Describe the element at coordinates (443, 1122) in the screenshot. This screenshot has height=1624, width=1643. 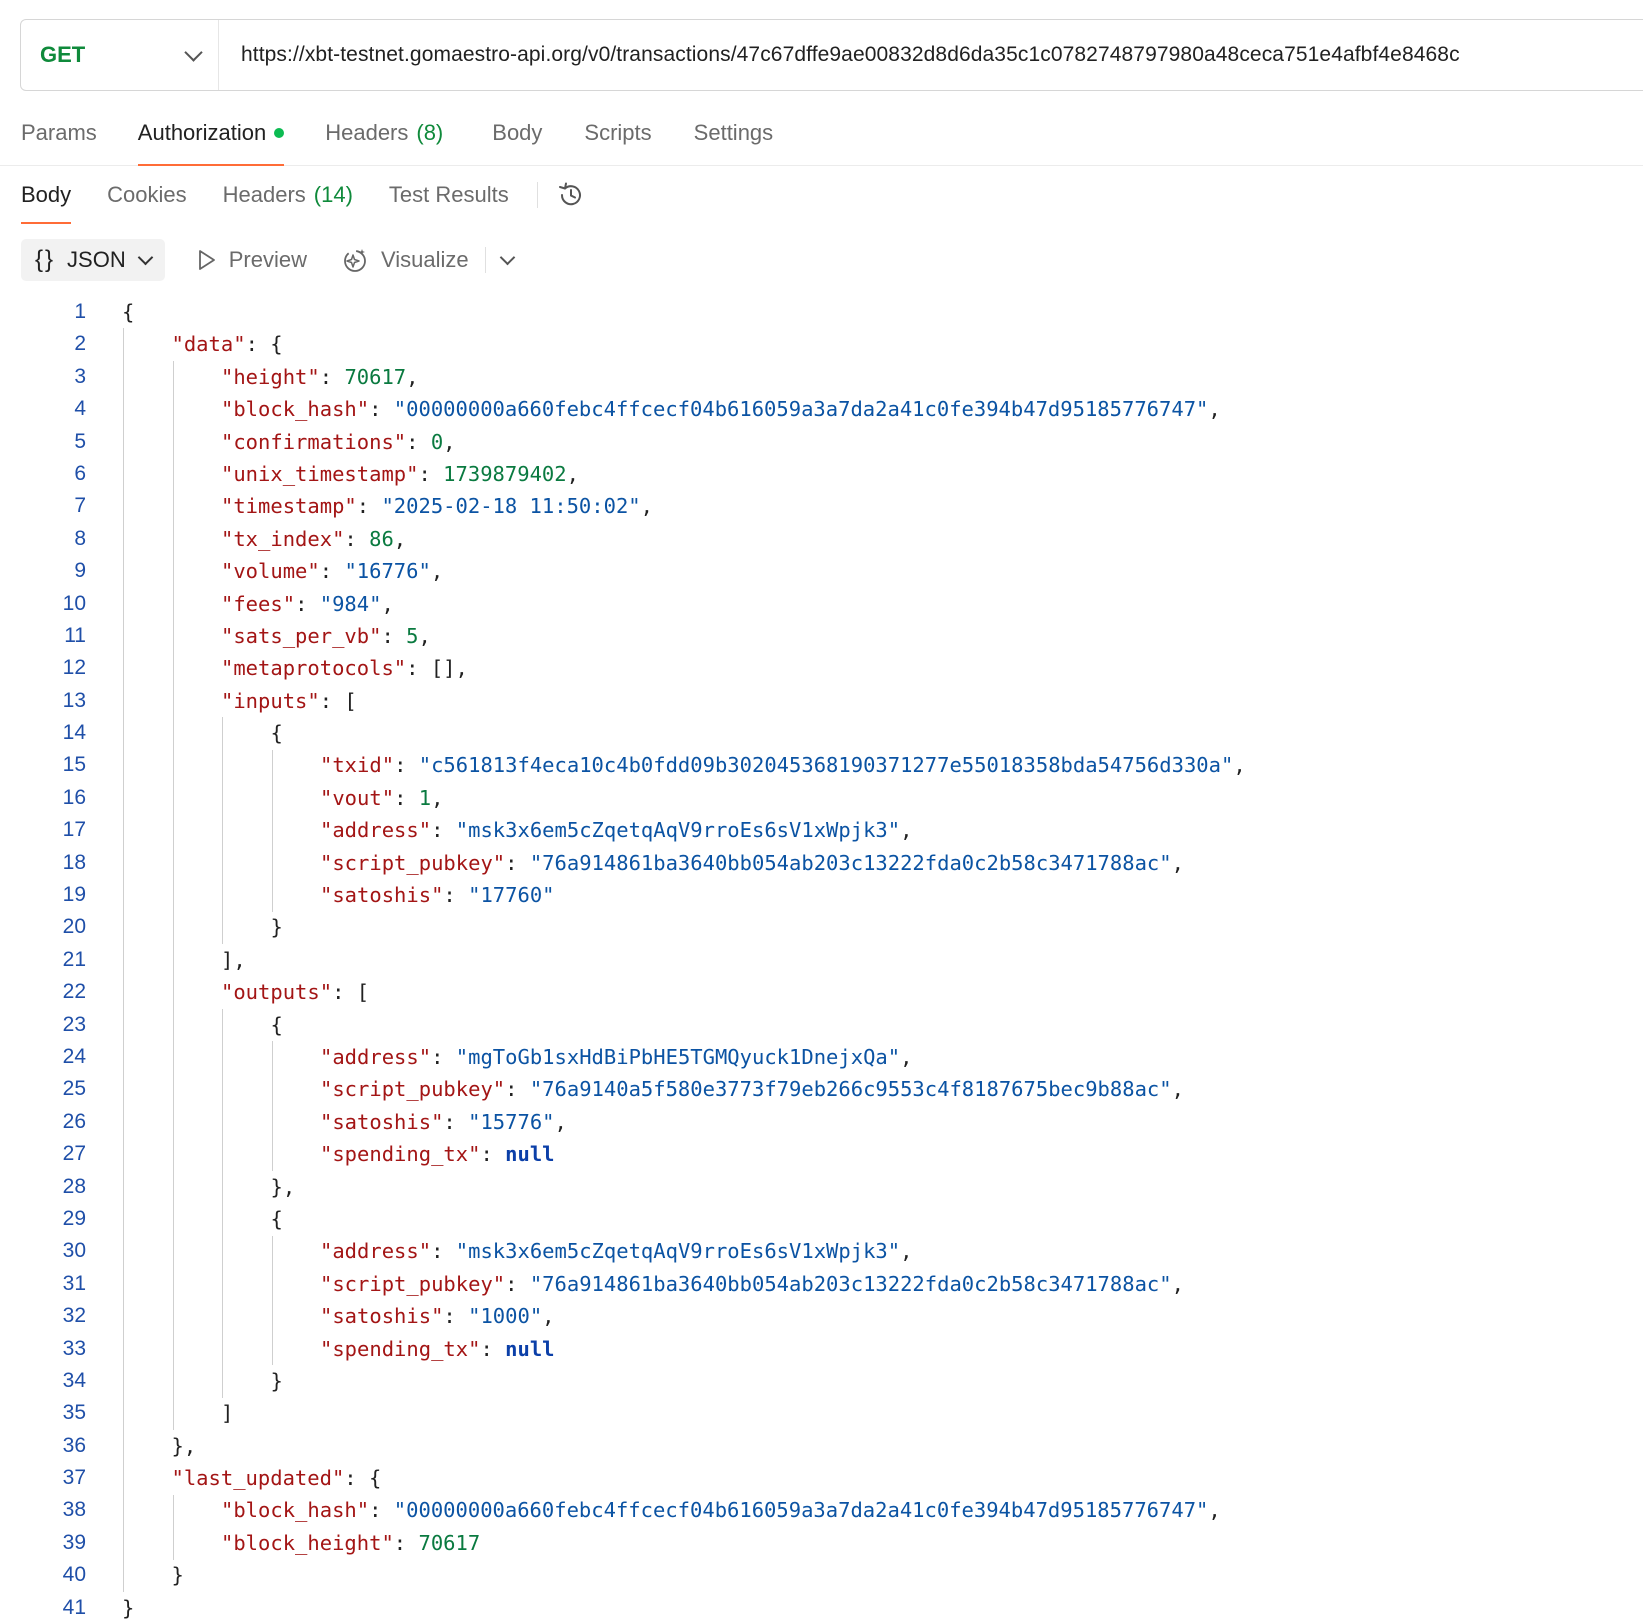
I see `code-text: "satoshis": "15776",` at that location.